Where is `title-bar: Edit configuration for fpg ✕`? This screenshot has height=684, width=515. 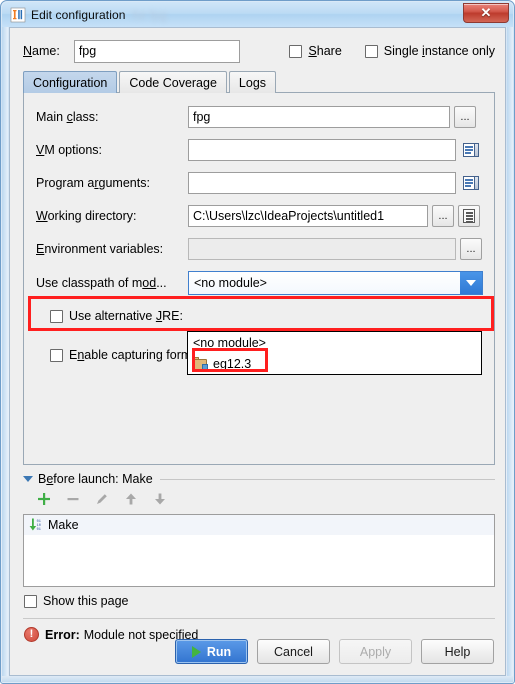
title-bar: Edit configuration for fpg ✕ is located at coordinates (257, 14).